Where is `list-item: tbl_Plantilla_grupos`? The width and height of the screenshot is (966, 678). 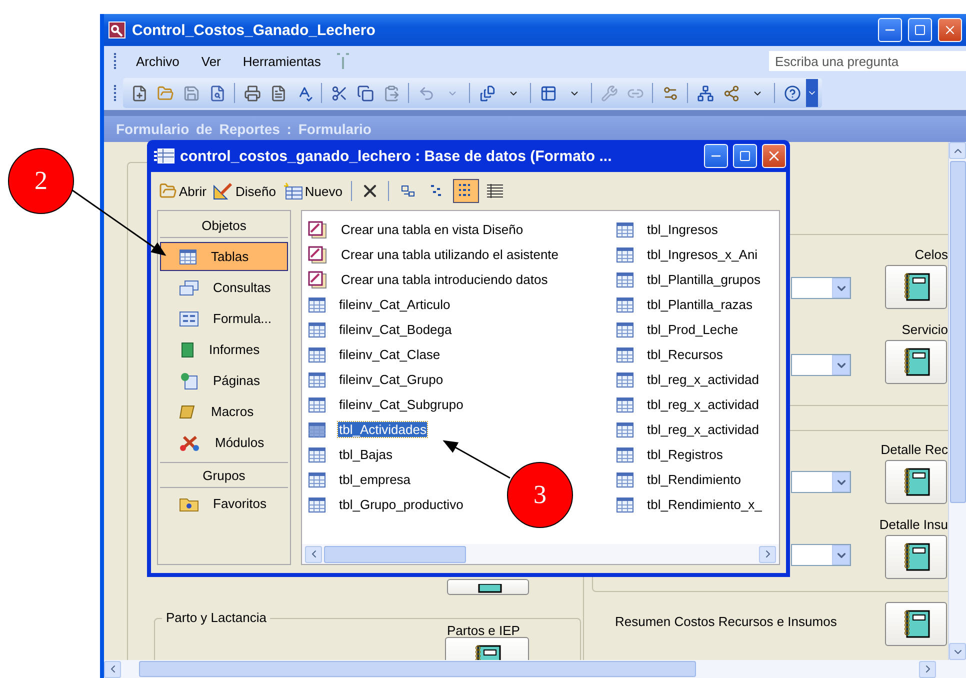 list-item: tbl_Plantilla_grupos is located at coordinates (704, 279).